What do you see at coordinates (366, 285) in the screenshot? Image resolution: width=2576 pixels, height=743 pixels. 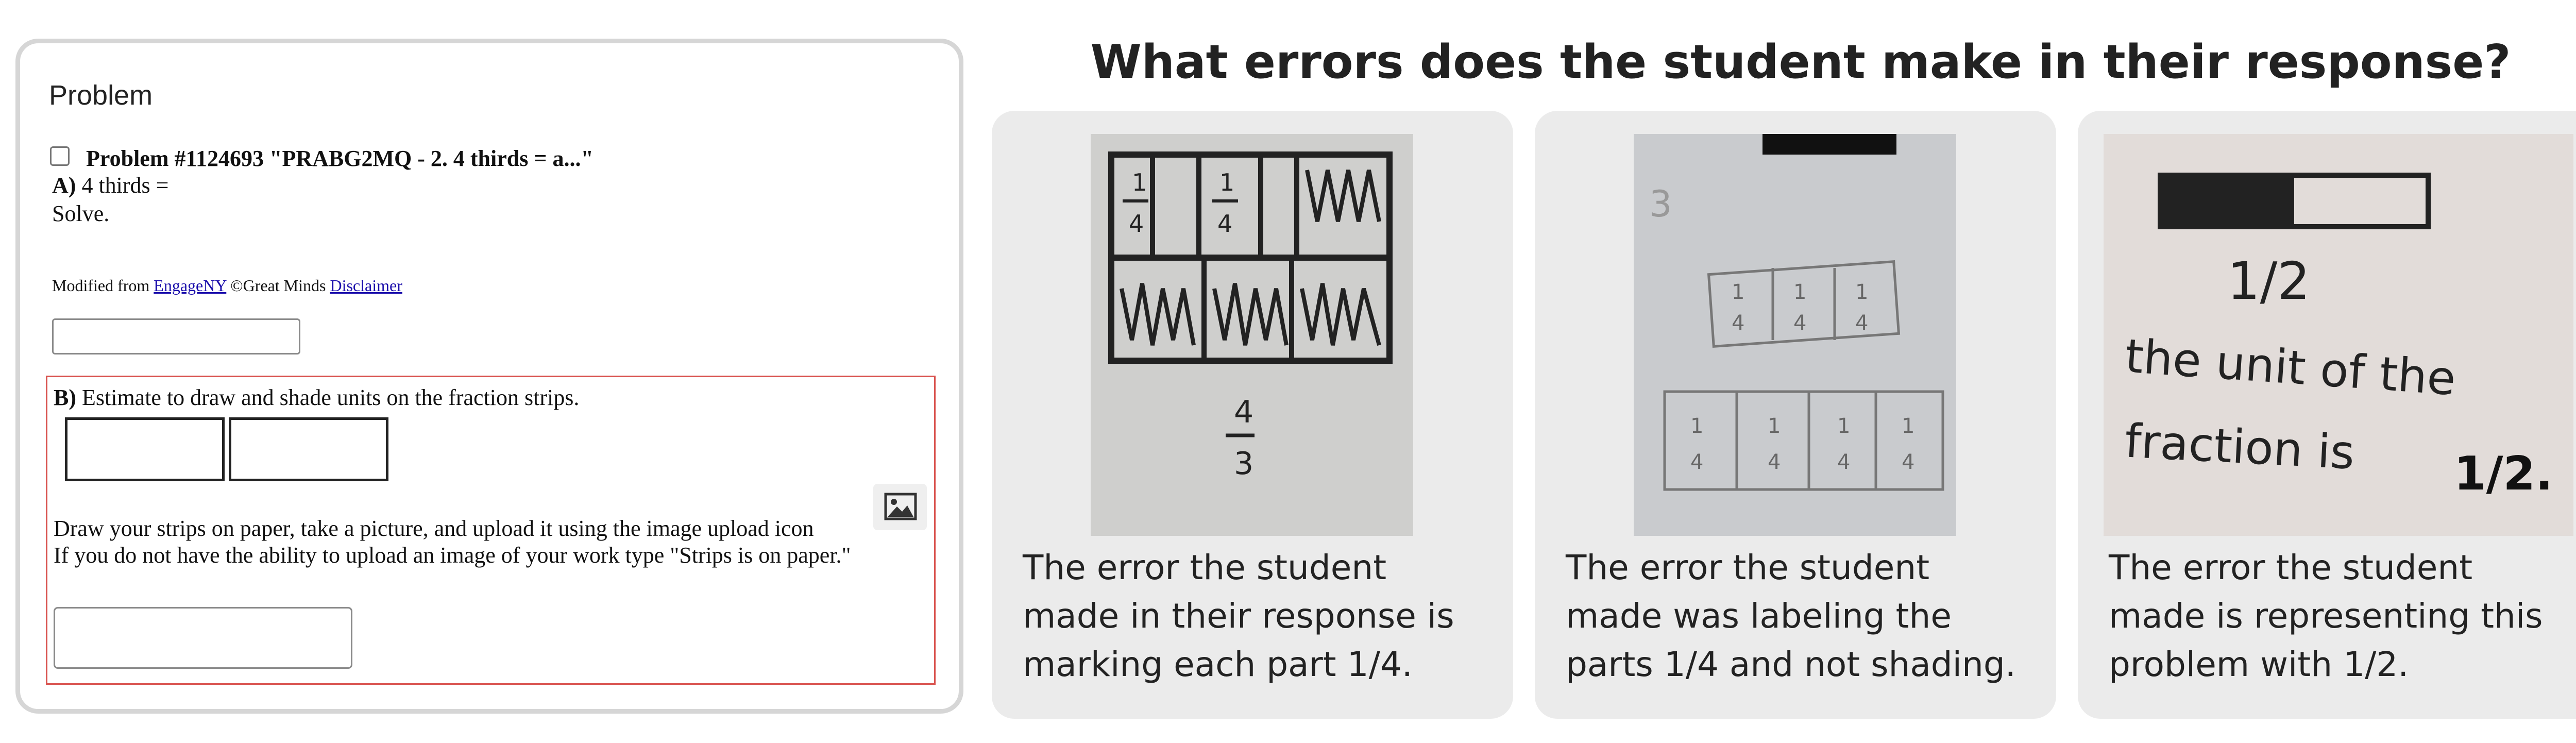 I see `disclaimer-link: Disclaimer` at bounding box center [366, 285].